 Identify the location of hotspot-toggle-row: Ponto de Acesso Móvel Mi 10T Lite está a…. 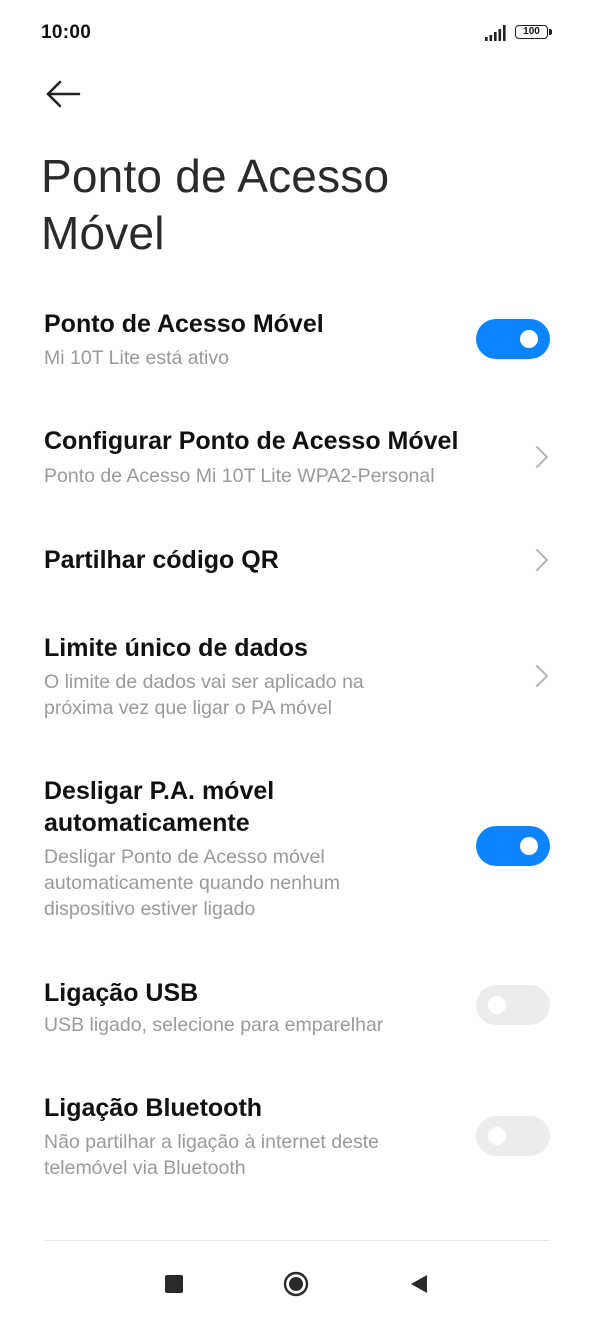
(297, 345).